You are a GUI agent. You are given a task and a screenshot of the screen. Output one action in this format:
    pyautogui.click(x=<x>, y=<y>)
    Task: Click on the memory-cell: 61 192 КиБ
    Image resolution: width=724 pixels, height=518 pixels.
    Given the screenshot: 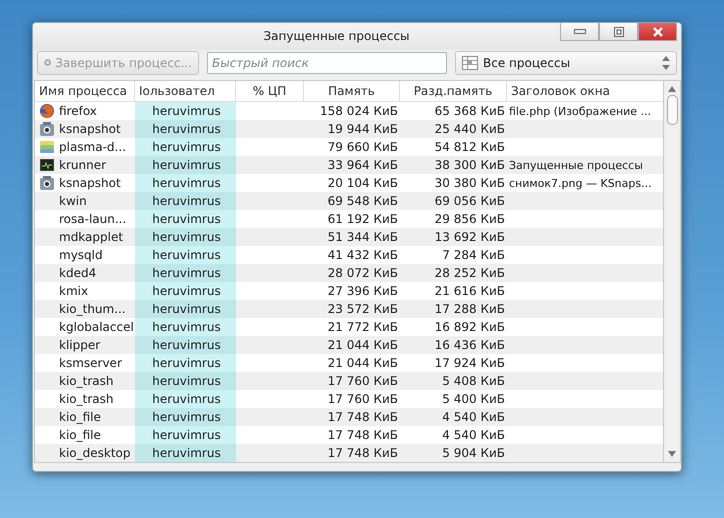 What is the action you would take?
    pyautogui.click(x=363, y=219)
    